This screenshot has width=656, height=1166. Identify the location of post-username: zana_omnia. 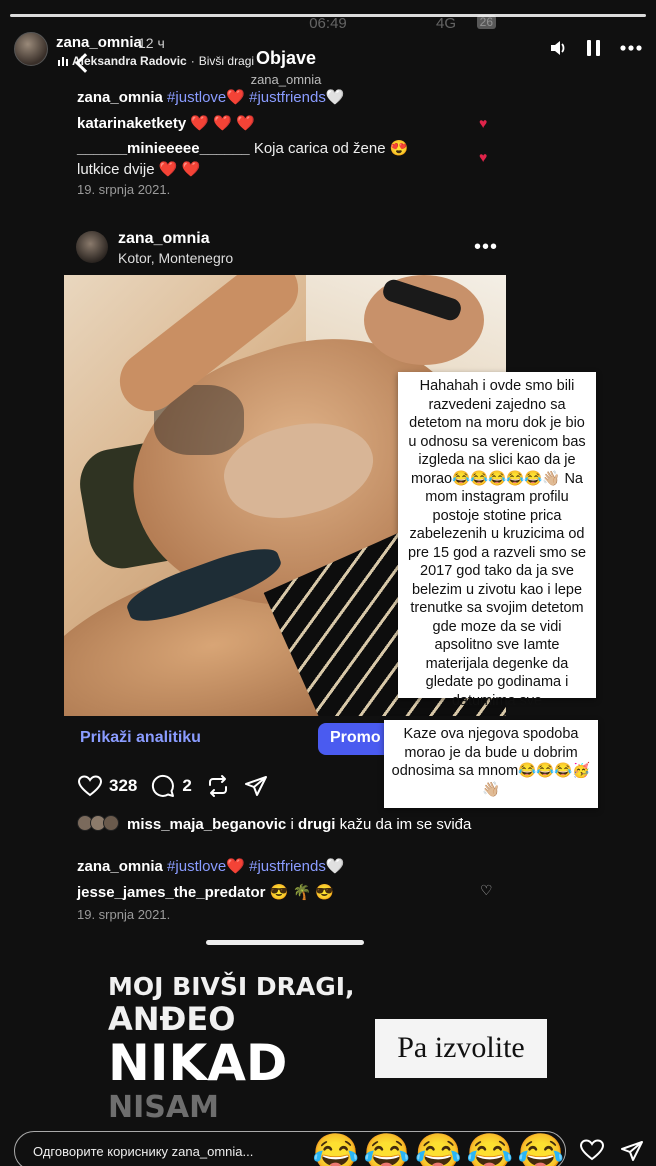
(164, 239).